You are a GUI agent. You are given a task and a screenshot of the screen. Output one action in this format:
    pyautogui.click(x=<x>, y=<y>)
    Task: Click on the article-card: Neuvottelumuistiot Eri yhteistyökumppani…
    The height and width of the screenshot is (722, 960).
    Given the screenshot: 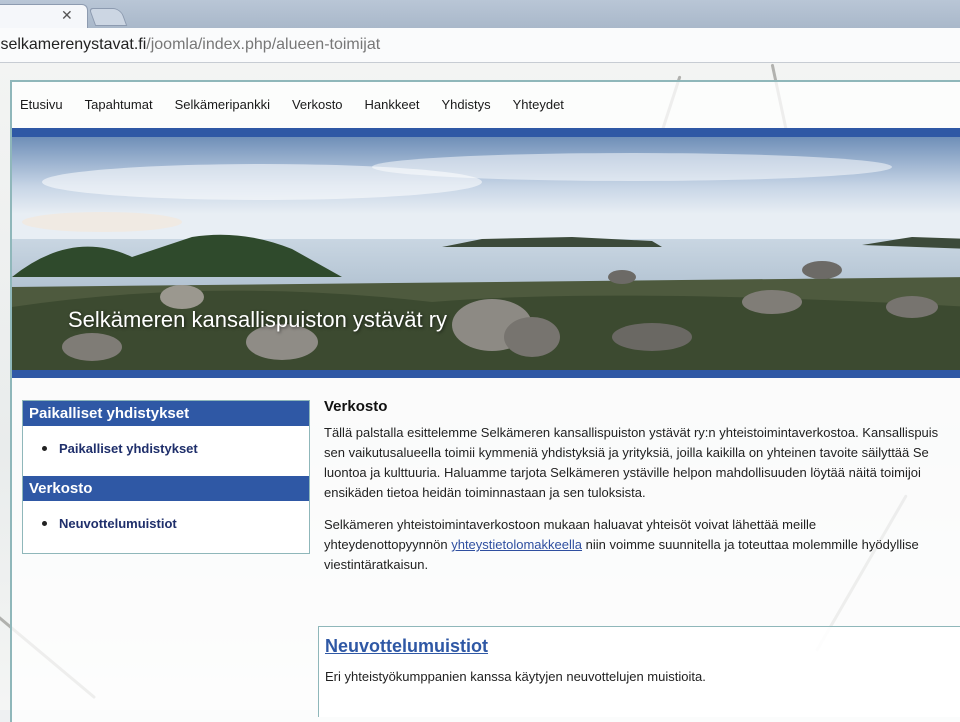 What is the action you would take?
    pyautogui.click(x=639, y=671)
    